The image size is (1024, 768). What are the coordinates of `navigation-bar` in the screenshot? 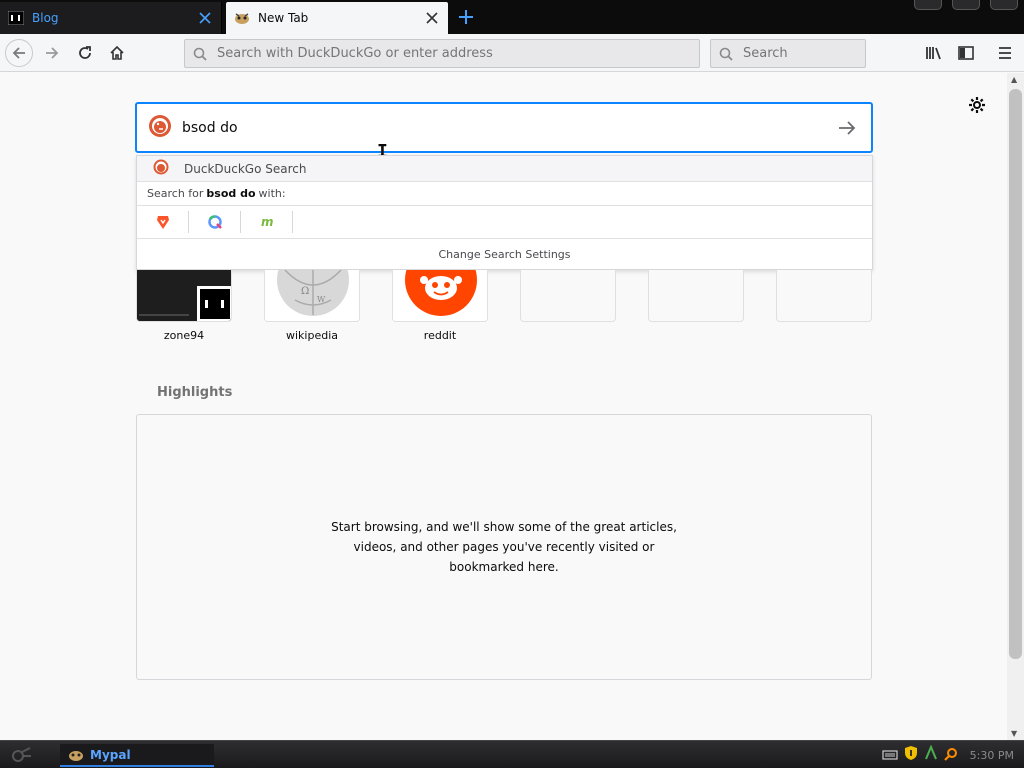 It's located at (512, 53).